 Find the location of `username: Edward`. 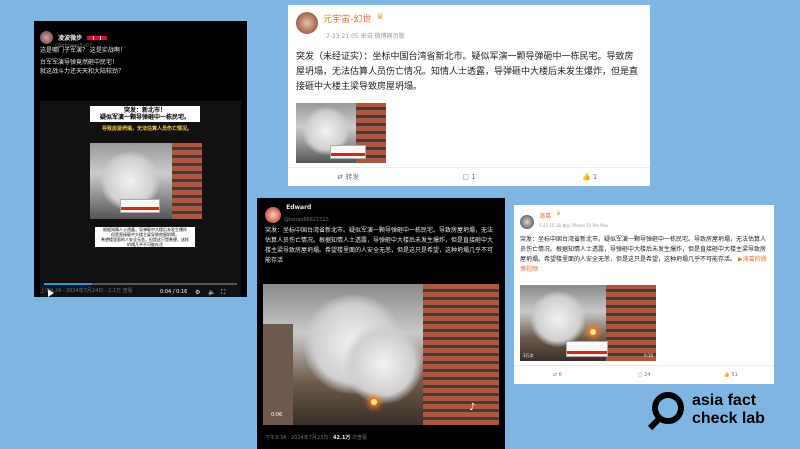

username: Edward is located at coordinates (298, 207).